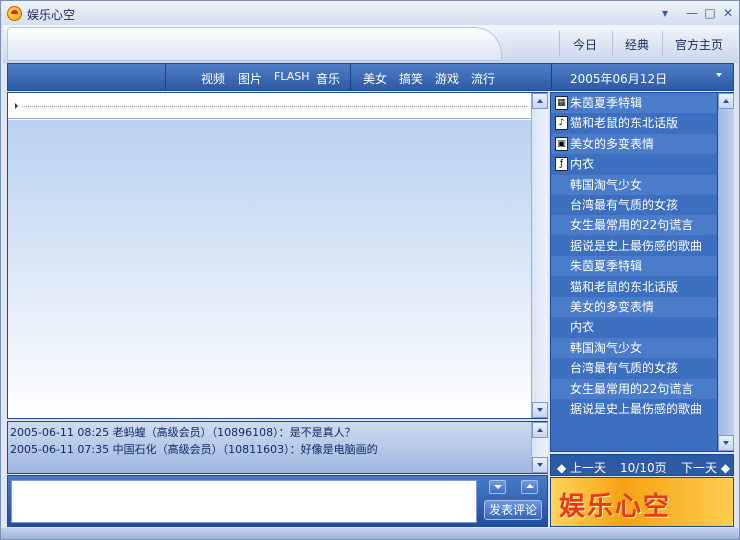 The image size is (740, 540). Describe the element at coordinates (561, 164) in the screenshot. I see `flash-icon: ƒ` at that location.